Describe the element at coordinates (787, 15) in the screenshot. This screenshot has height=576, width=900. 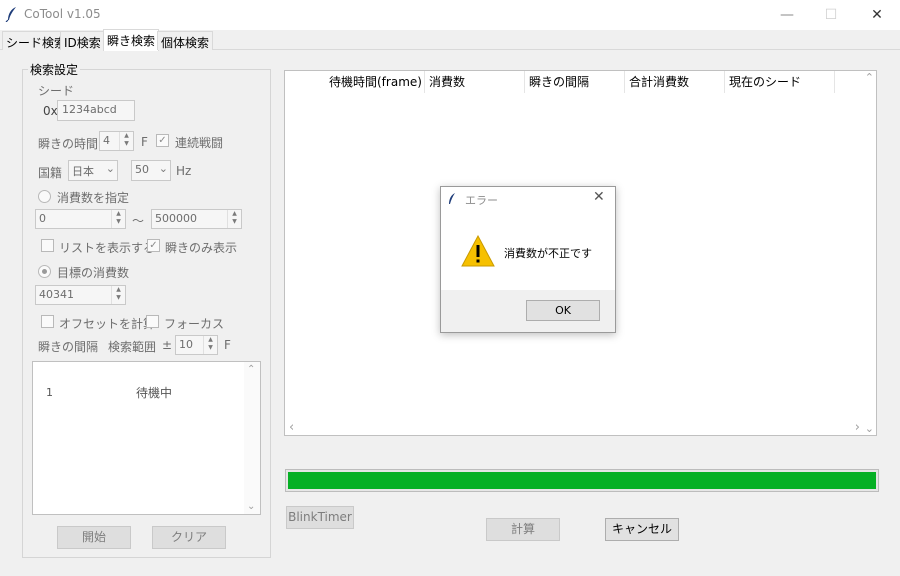
I see `minimize-button: —` at that location.